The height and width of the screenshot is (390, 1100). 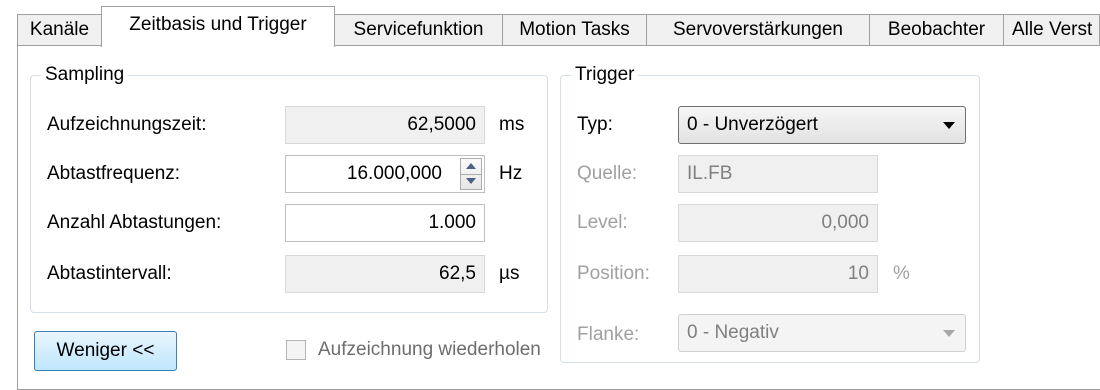 What do you see at coordinates (418, 30) in the screenshot?
I see `tab-servicefunktion: Servicefunktion` at bounding box center [418, 30].